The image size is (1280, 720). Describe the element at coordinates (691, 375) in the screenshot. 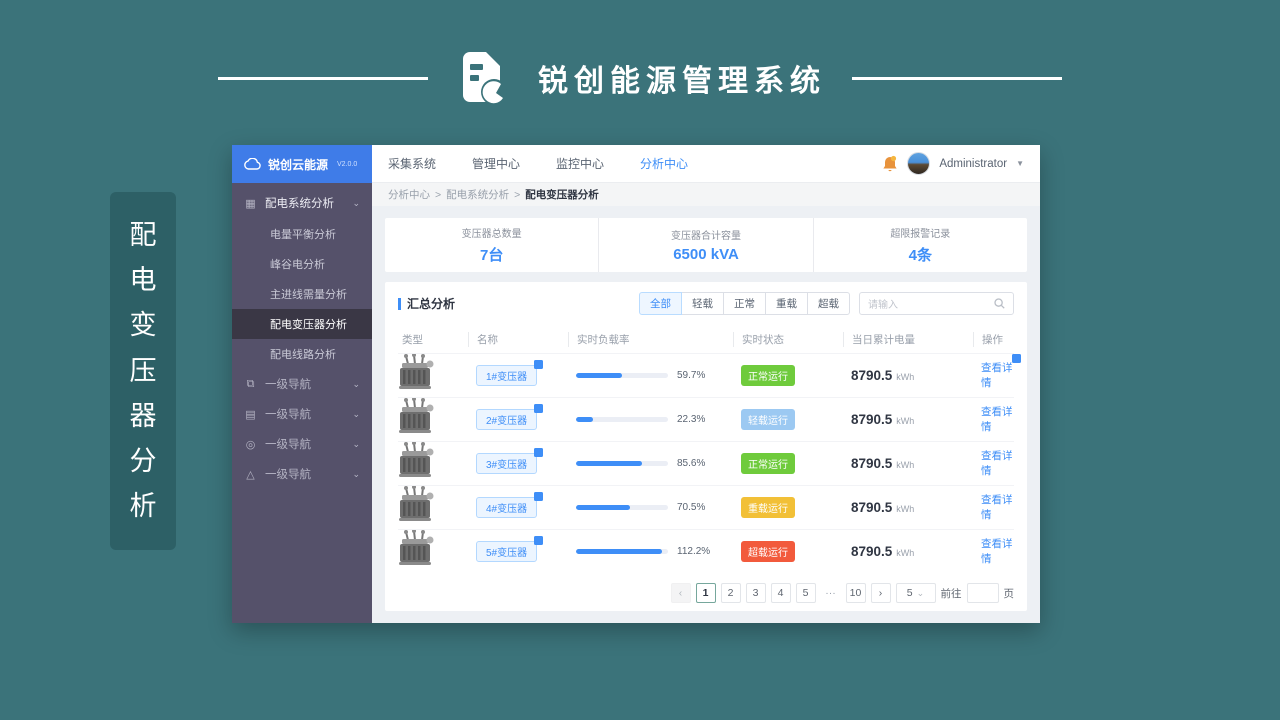

I see `load-percent-label: 59.7%` at that location.